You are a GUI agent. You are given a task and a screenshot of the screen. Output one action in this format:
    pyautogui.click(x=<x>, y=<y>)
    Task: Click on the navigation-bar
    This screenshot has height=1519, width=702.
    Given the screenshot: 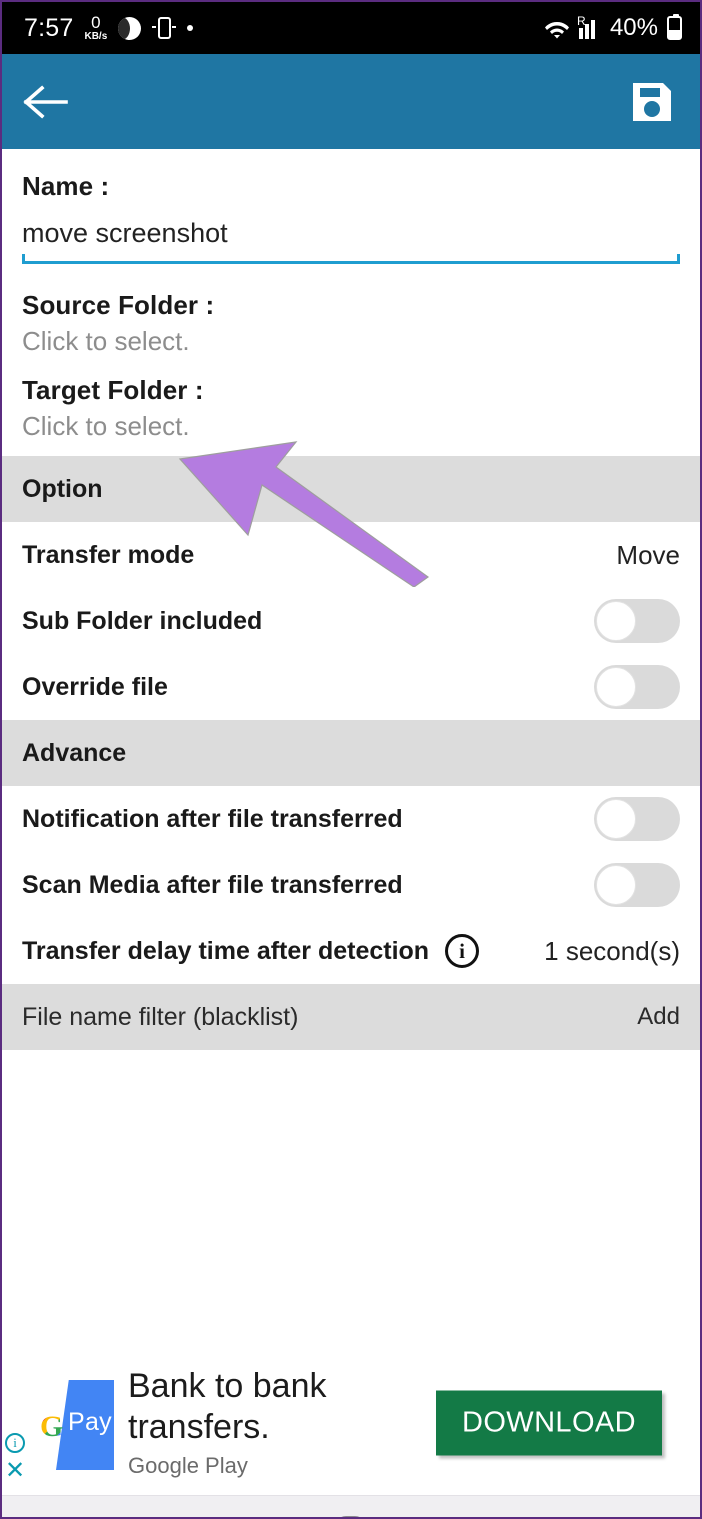 What is the action you would take?
    pyautogui.click(x=351, y=1506)
    